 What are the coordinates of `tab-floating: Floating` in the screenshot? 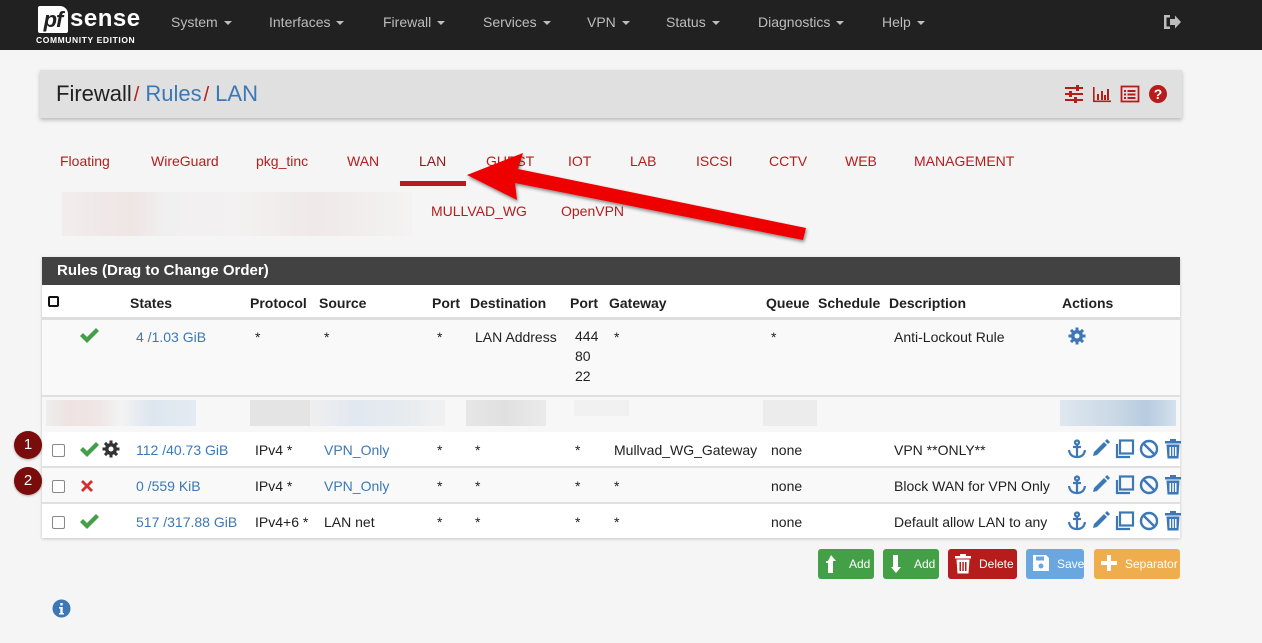 It's located at (85, 161).